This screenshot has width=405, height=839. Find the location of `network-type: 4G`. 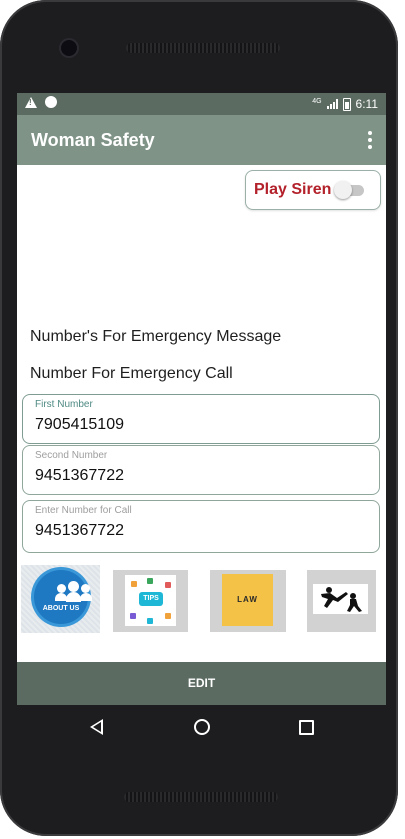

network-type: 4G is located at coordinates (317, 101).